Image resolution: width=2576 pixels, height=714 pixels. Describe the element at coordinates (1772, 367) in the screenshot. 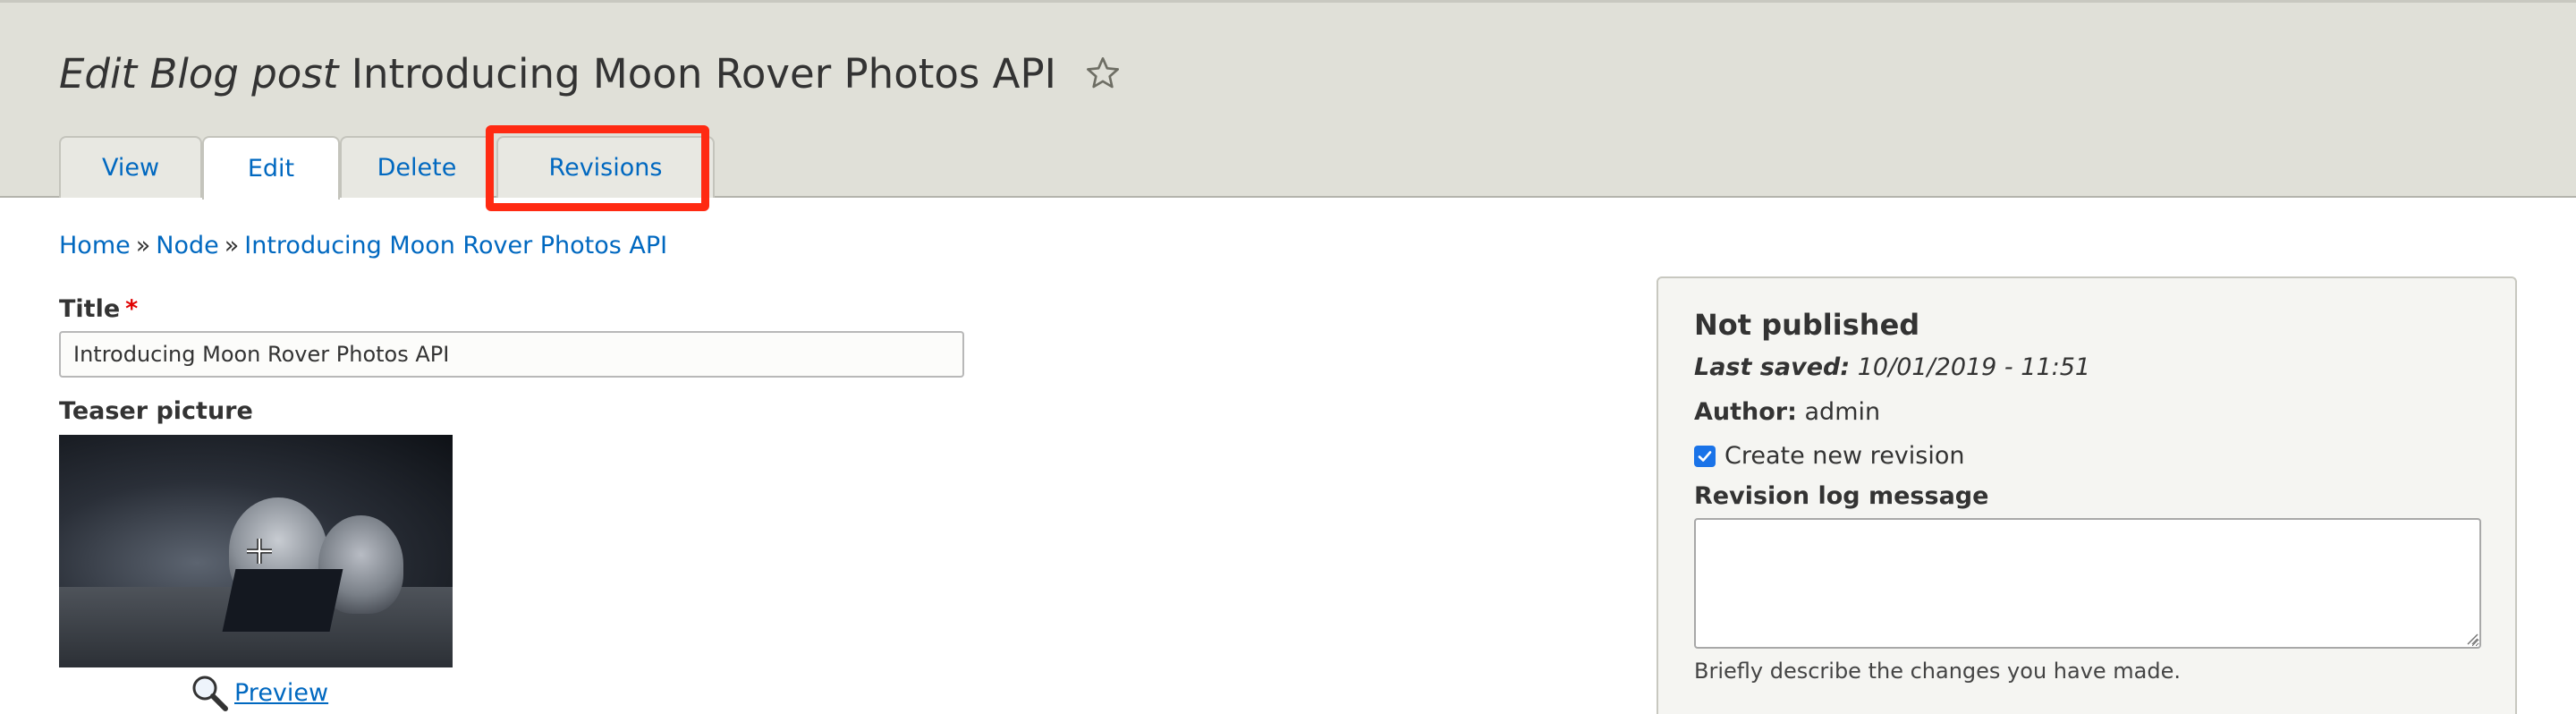

I see `last-saved-label: Last saved:` at that location.